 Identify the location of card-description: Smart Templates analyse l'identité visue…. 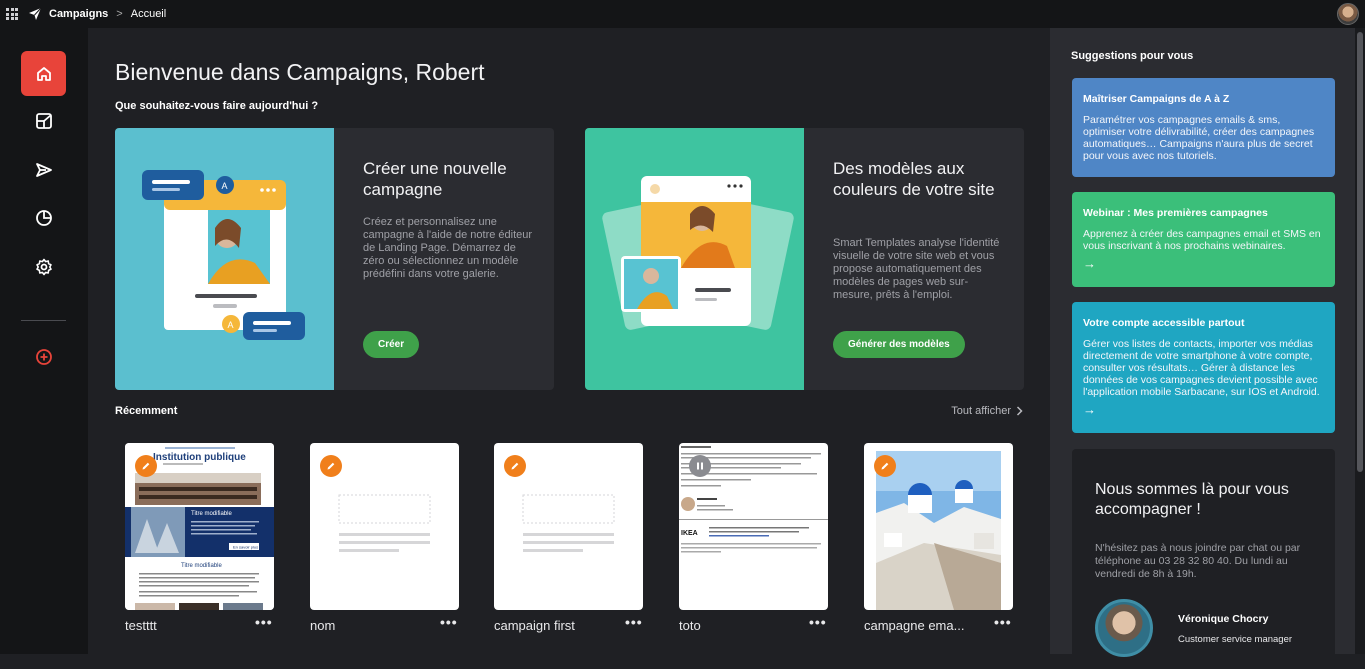
(916, 269).